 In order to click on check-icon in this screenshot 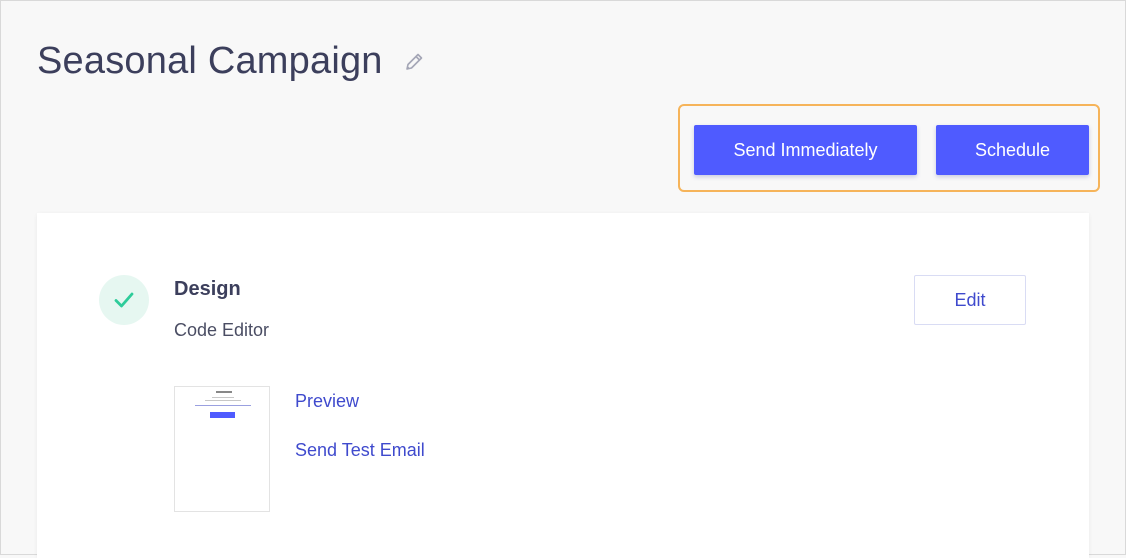, I will do `click(124, 300)`.